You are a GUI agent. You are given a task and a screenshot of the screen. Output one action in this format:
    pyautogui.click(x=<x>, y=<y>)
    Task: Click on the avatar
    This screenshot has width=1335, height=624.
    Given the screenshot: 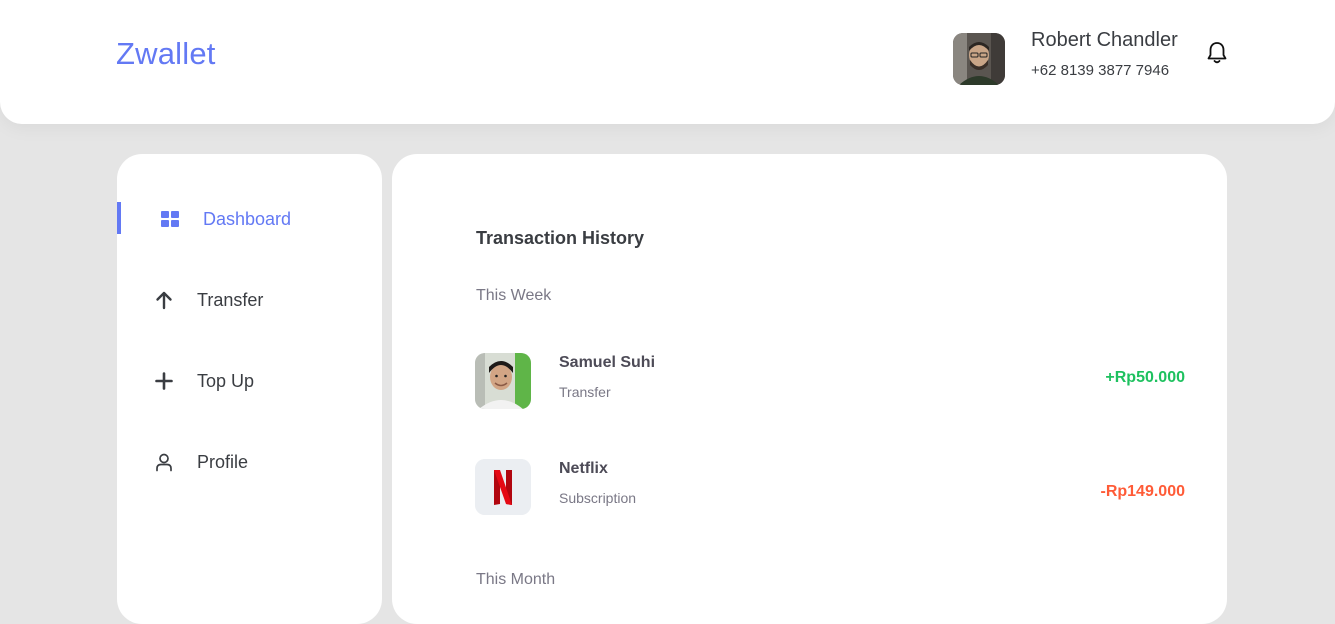 What is the action you would take?
    pyautogui.click(x=503, y=381)
    